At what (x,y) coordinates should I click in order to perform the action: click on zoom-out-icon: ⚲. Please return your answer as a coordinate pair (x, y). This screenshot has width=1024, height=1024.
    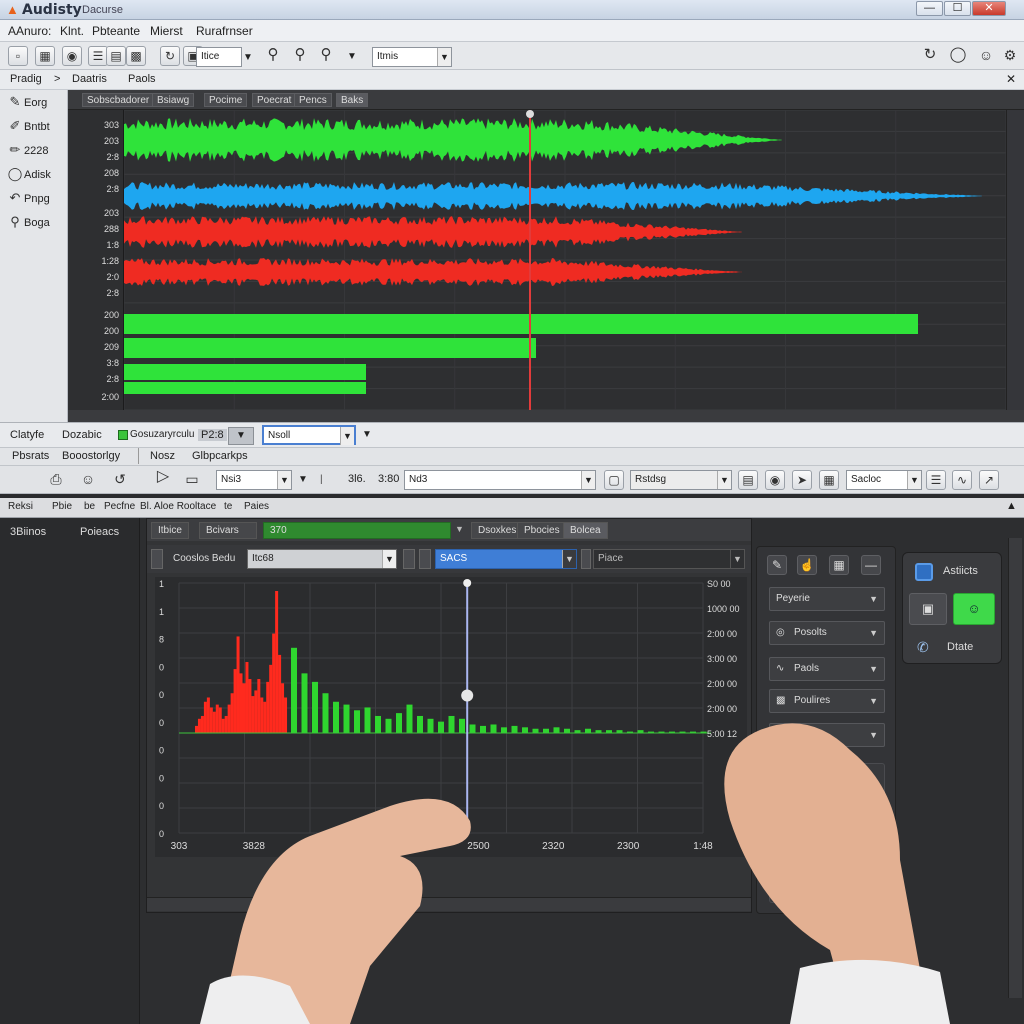
    Looking at the image, I should click on (300, 56).